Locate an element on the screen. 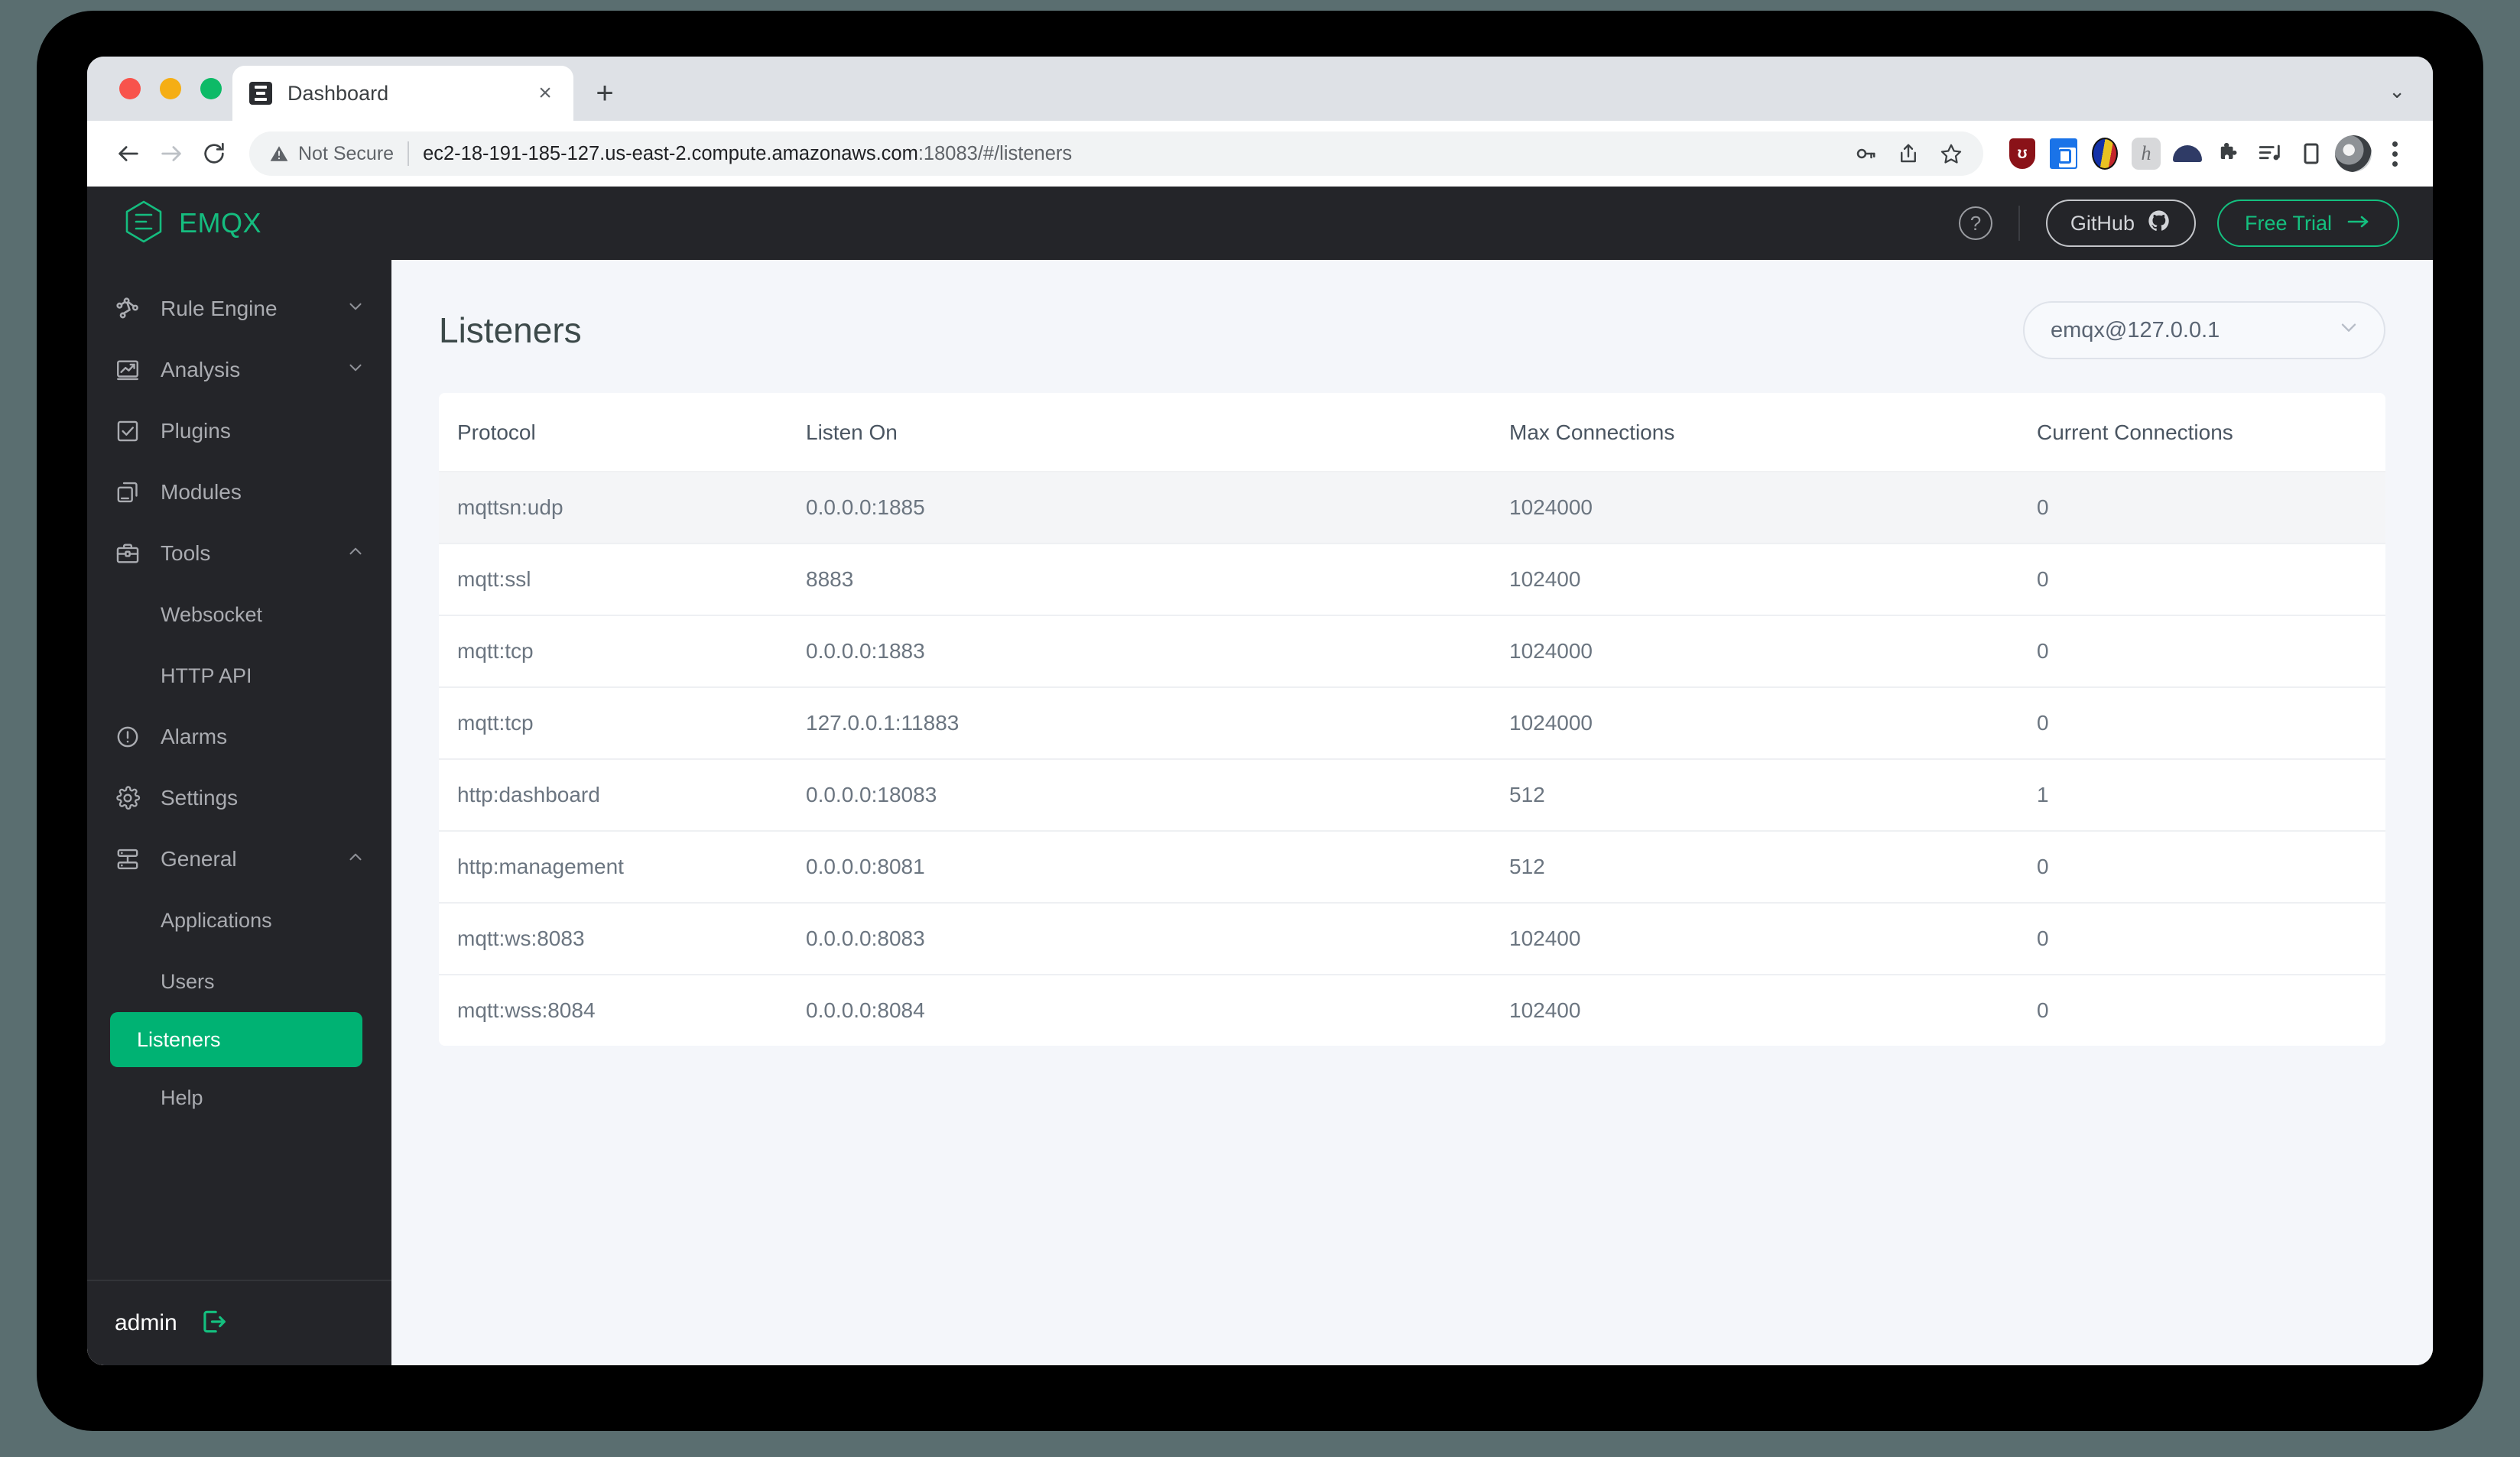  sidebar-item-label: HTTP API is located at coordinates (206, 676).